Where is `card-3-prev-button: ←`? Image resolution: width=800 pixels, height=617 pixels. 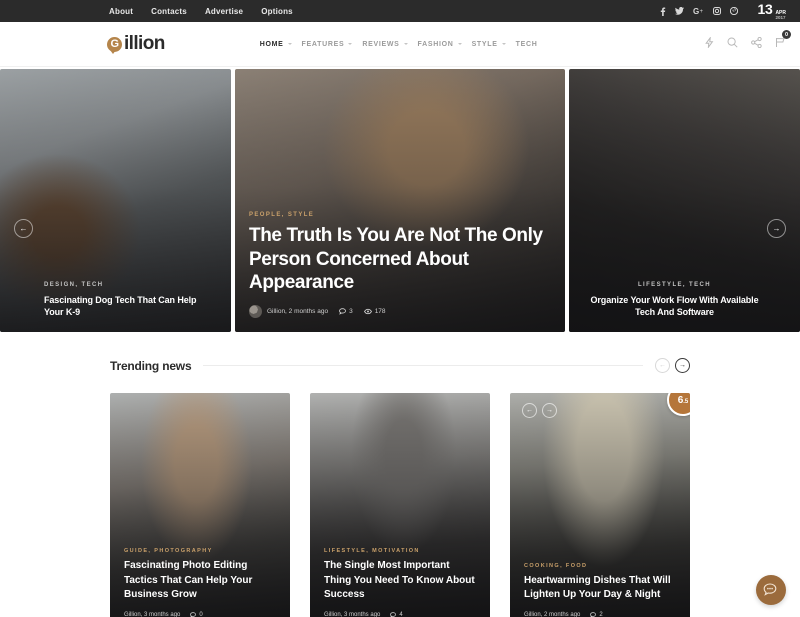
card-3-prev-button: ← is located at coordinates (529, 410).